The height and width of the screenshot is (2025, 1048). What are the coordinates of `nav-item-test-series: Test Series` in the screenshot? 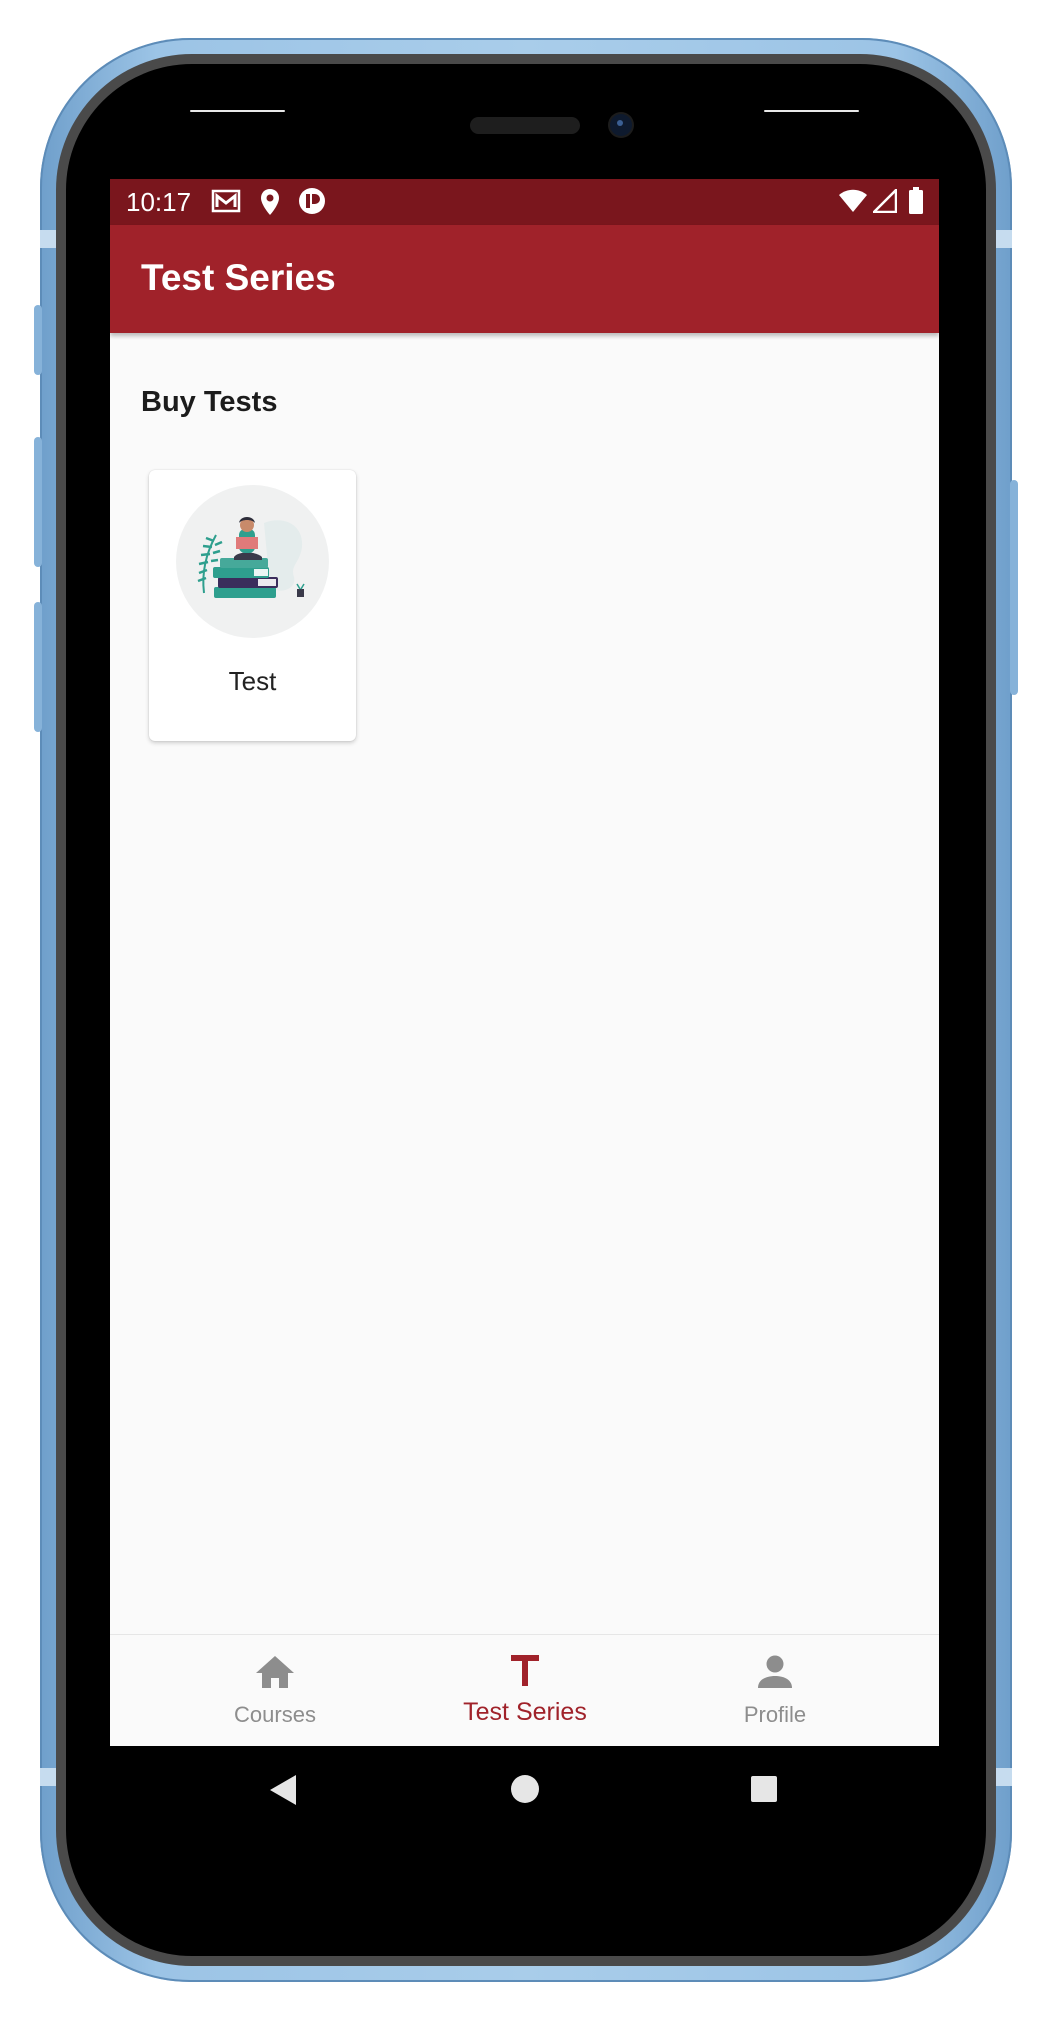 It's located at (525, 1690).